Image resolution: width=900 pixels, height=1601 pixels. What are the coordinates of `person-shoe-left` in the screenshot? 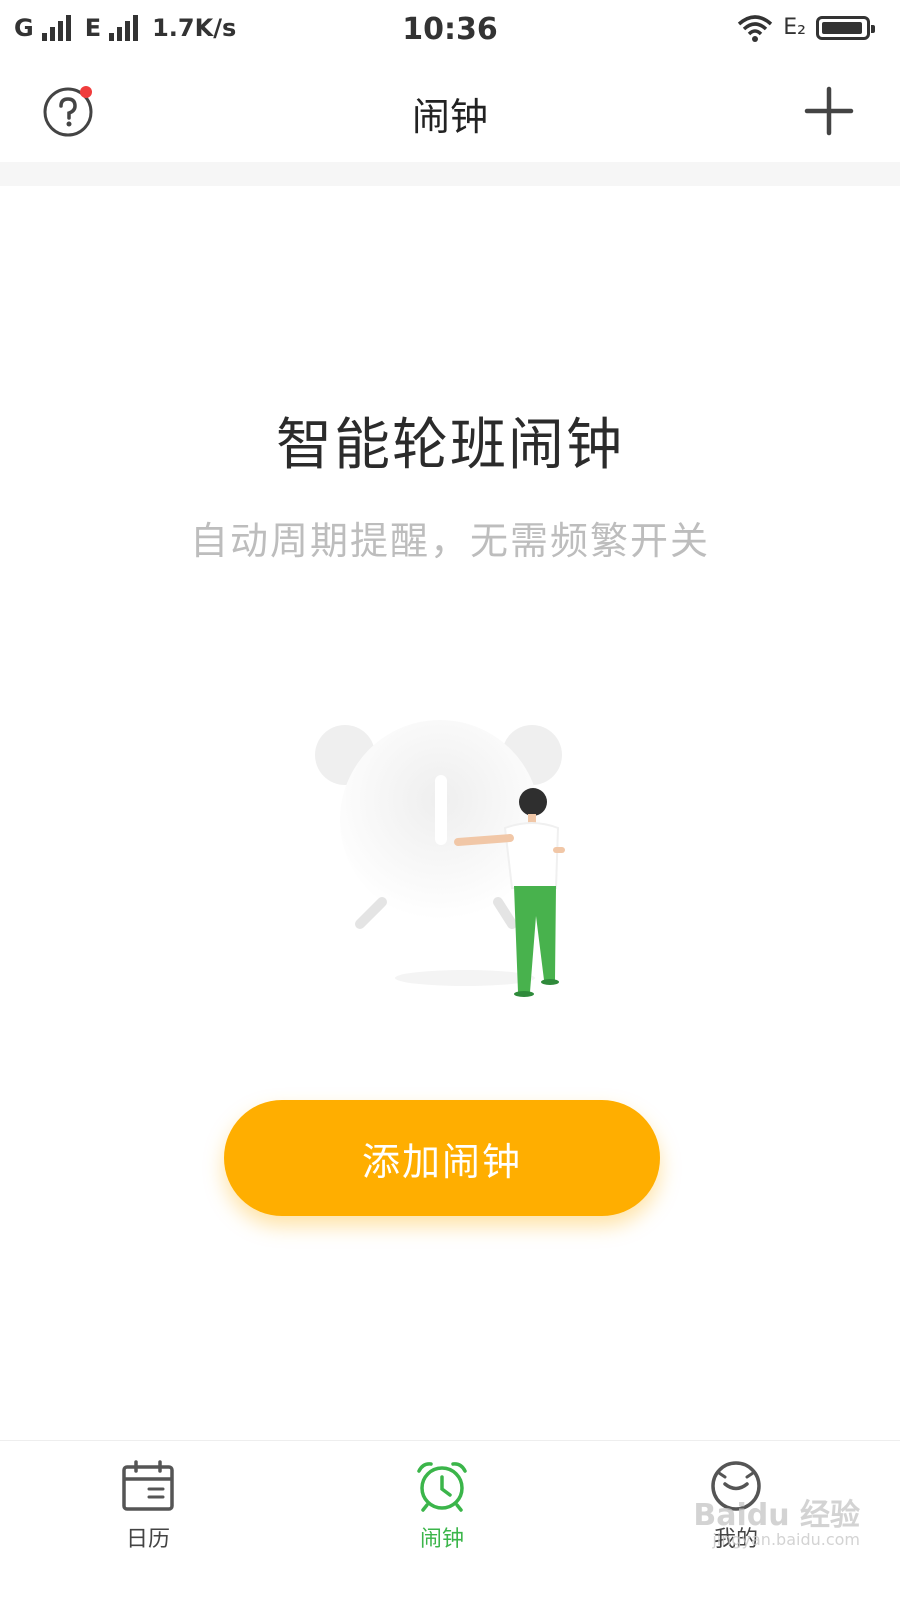 It's located at (524, 994).